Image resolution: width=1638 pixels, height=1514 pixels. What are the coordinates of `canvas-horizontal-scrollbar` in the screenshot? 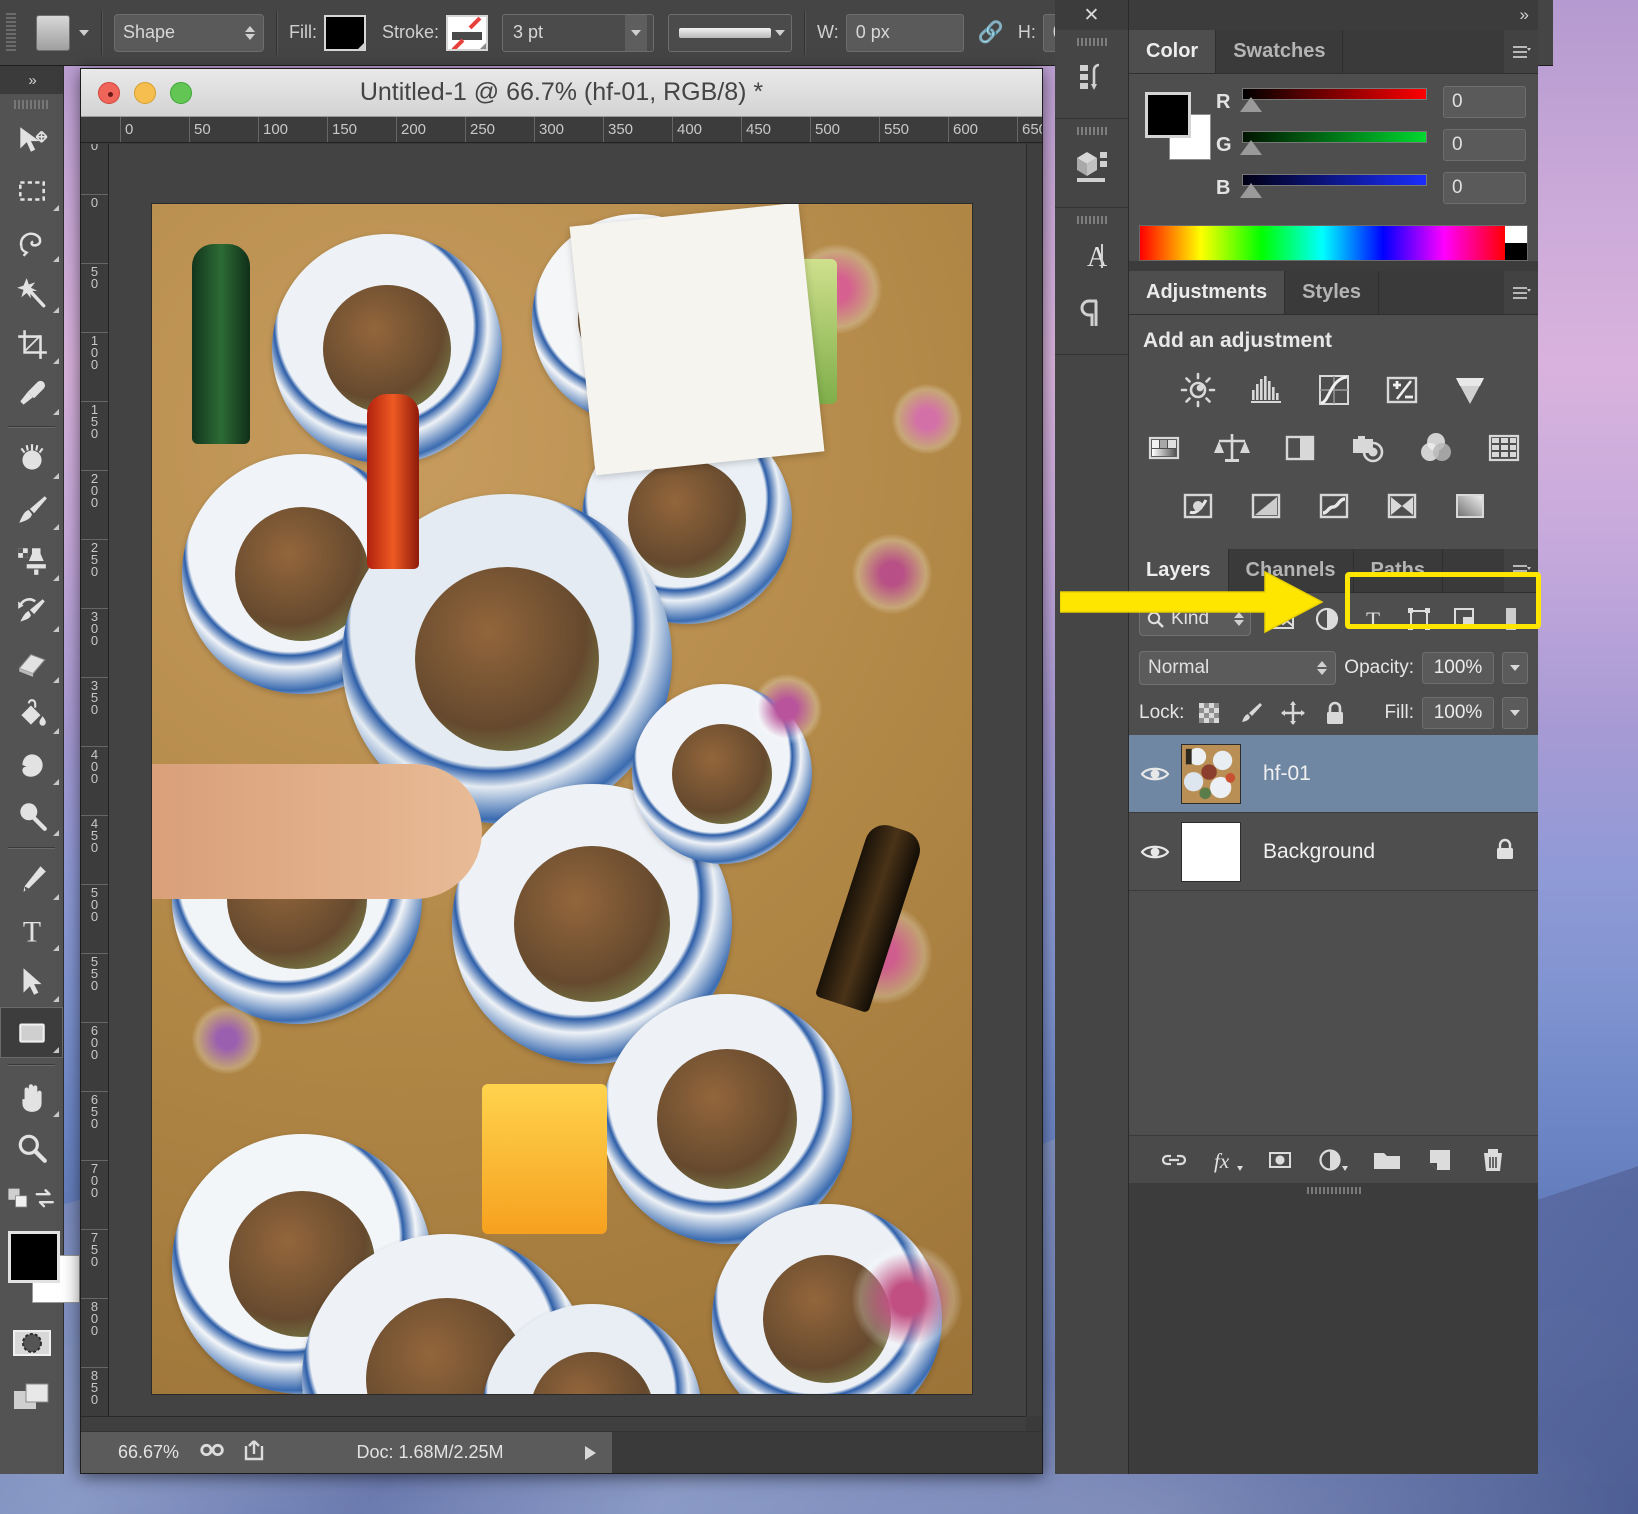 It's located at (553, 1423).